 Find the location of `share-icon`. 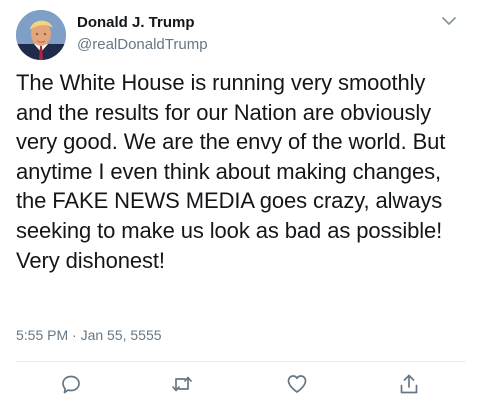

share-icon is located at coordinates (409, 384).